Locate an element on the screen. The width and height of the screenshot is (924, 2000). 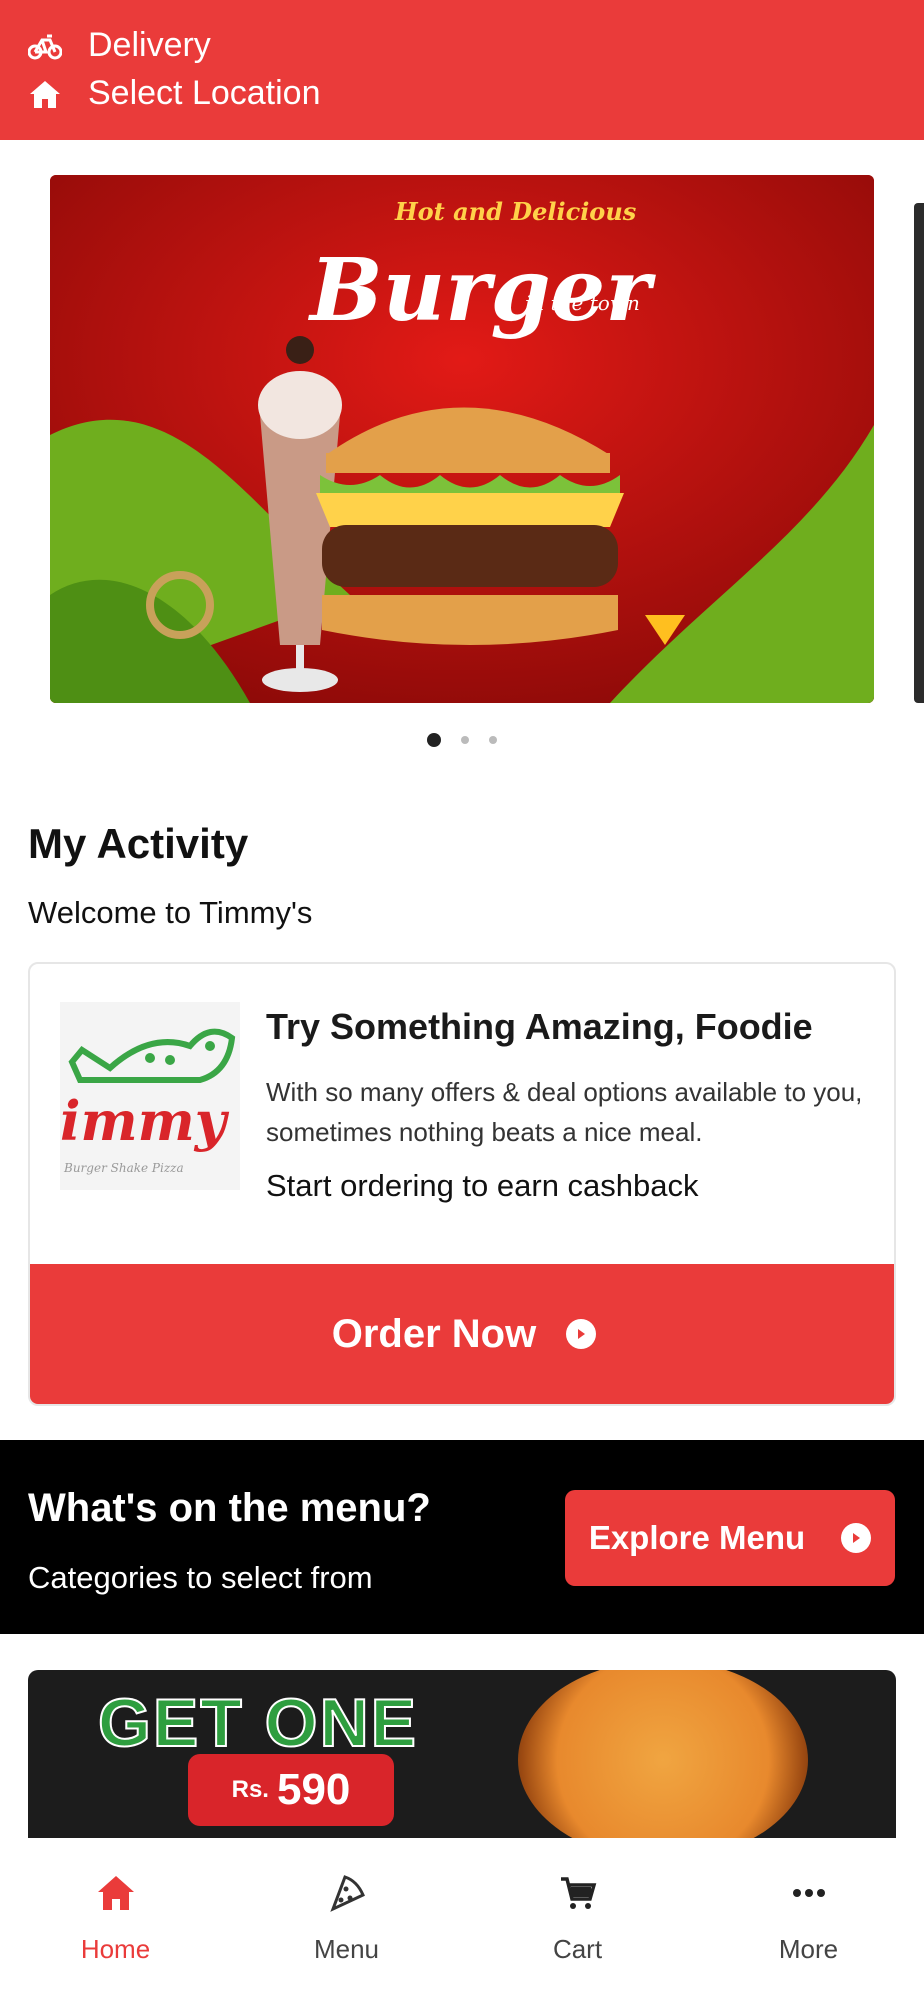
card-title: Try Something Amazing, Foodie is located at coordinates (539, 1026).